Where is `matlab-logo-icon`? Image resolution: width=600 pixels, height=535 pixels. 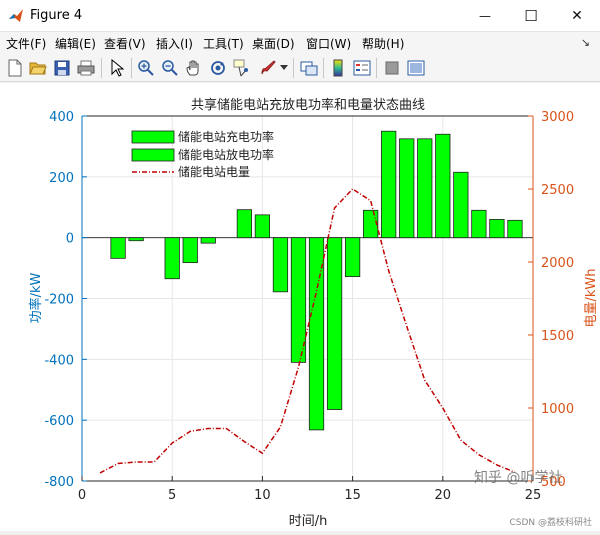 matlab-logo-icon is located at coordinates (16, 16).